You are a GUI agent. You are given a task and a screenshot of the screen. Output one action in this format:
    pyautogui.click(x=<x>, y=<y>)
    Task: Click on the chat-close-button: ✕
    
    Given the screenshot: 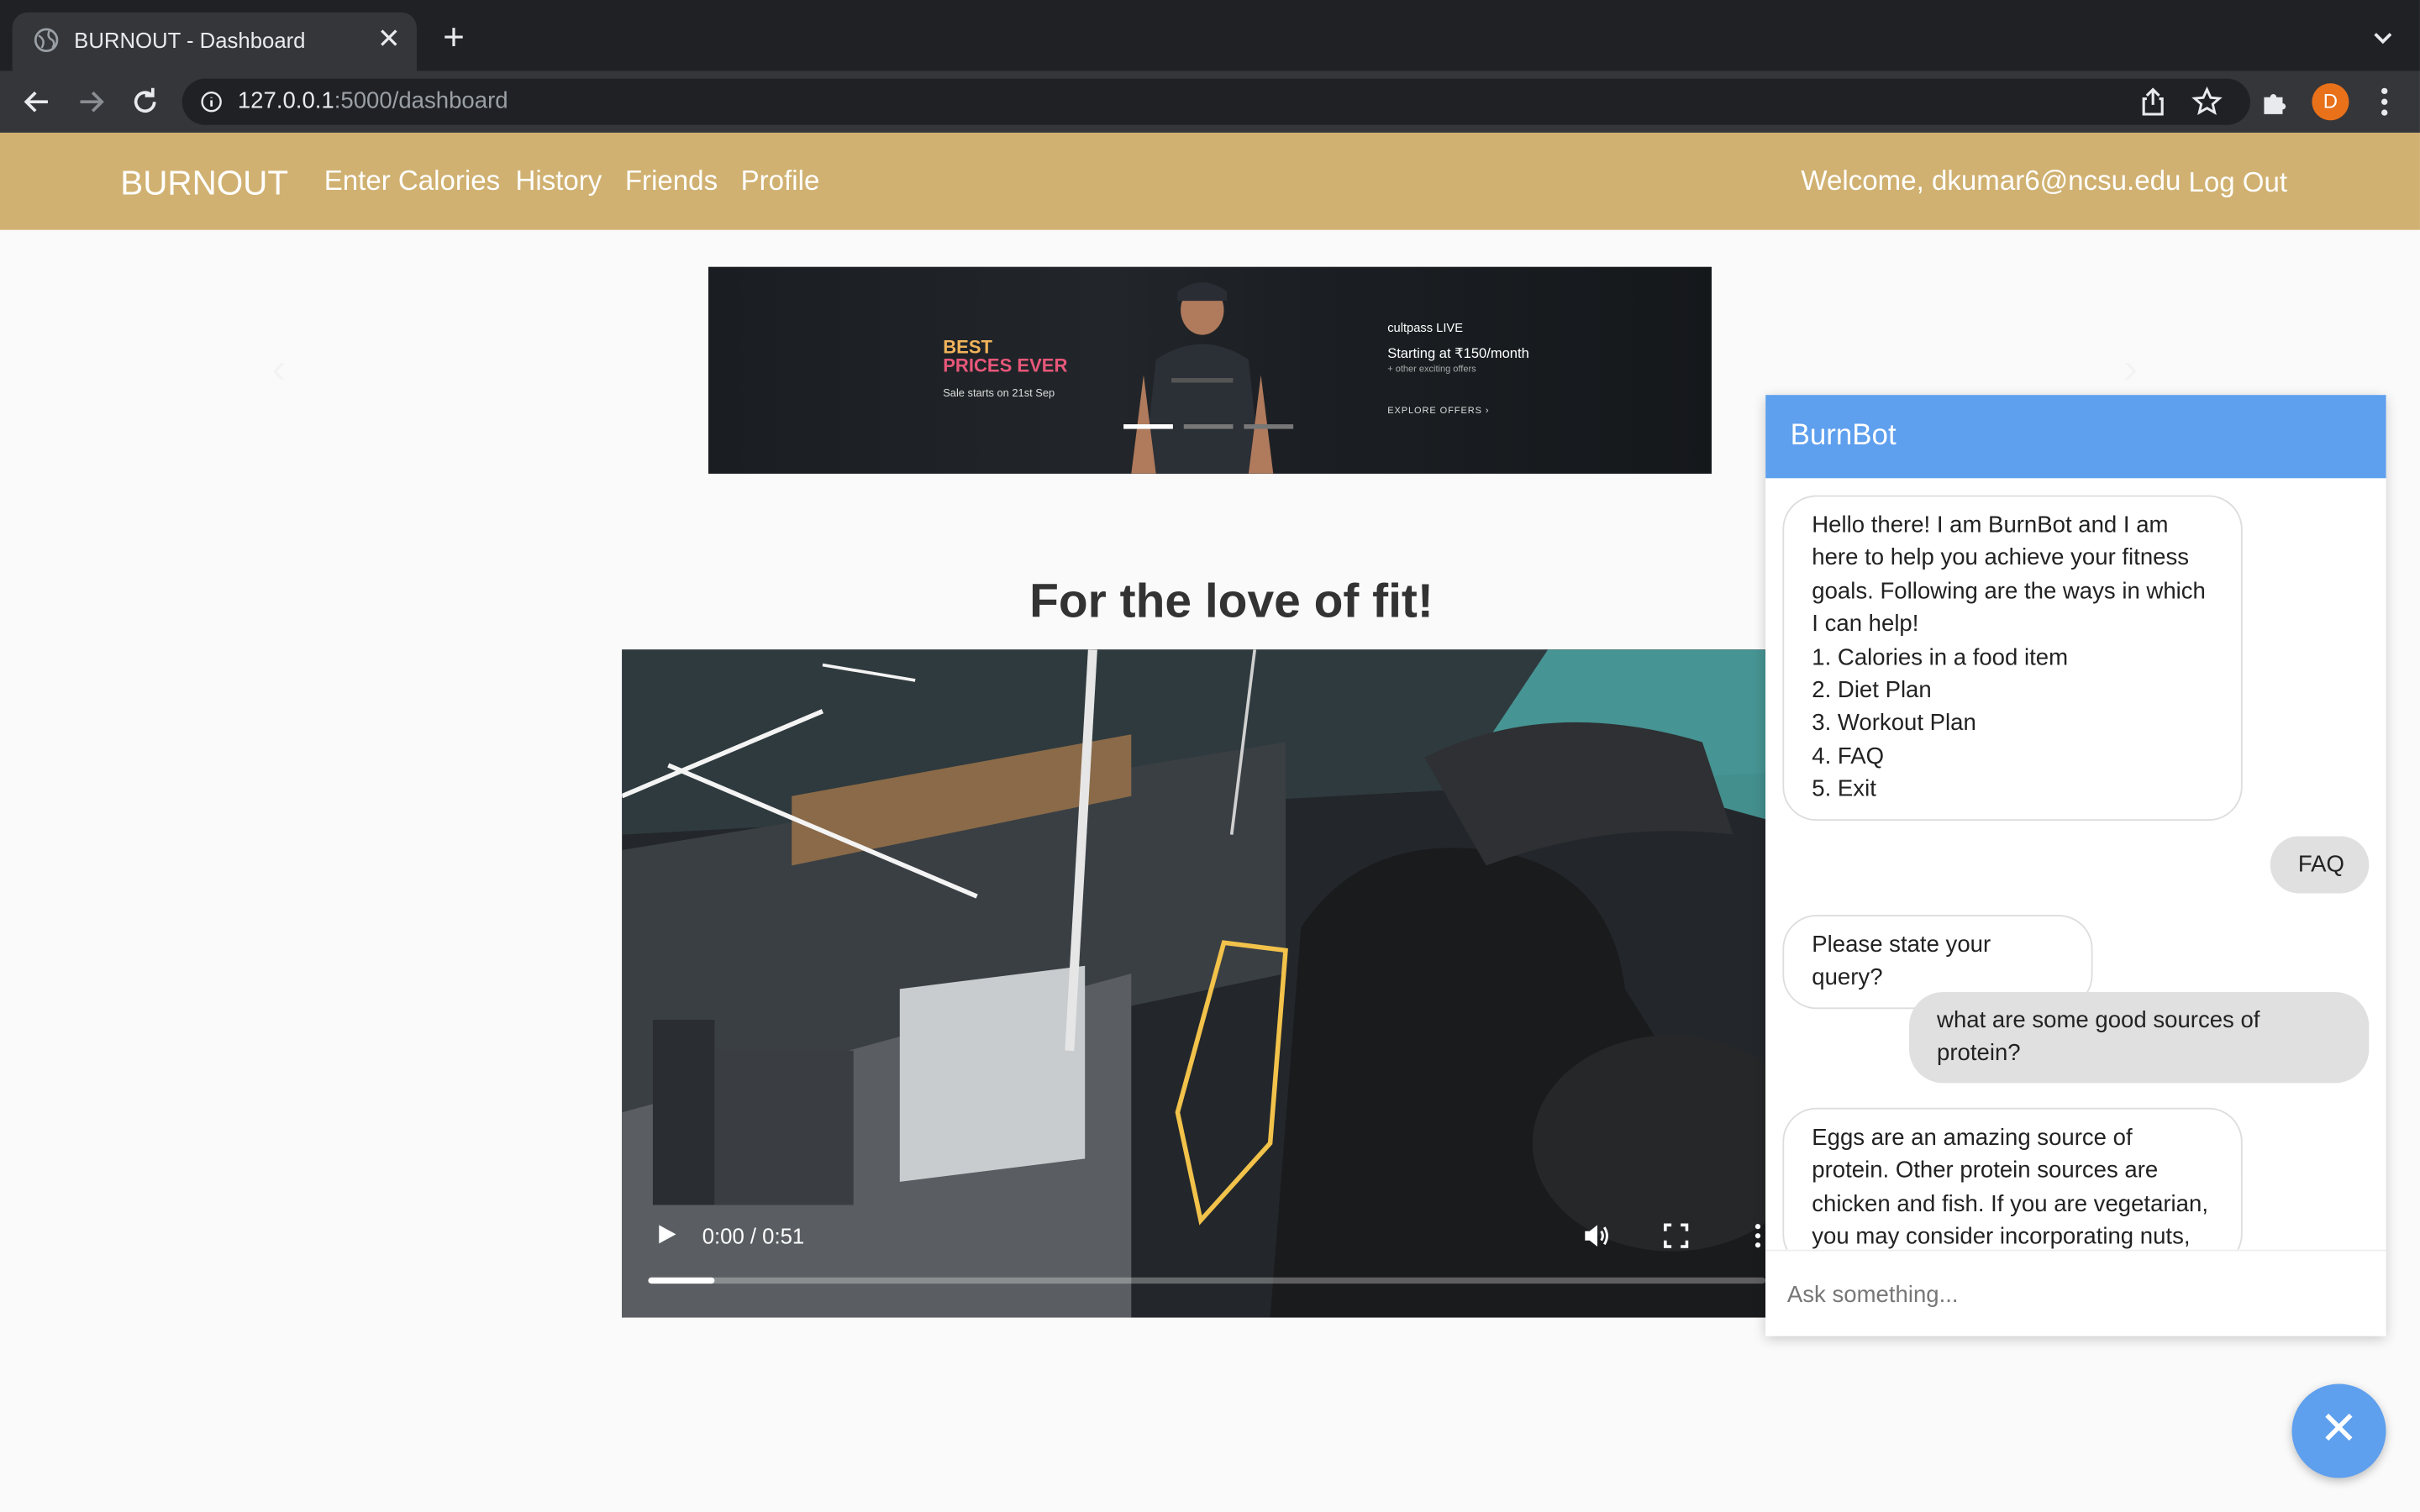 What is the action you would take?
    pyautogui.click(x=2338, y=1430)
    